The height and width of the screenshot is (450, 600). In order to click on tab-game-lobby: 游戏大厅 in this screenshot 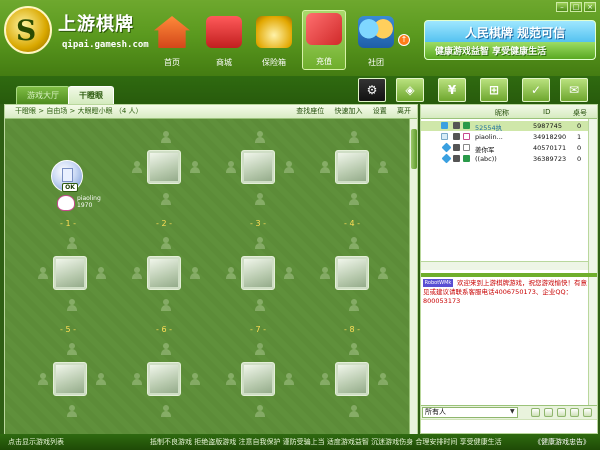, I will do `click(43, 95)`.